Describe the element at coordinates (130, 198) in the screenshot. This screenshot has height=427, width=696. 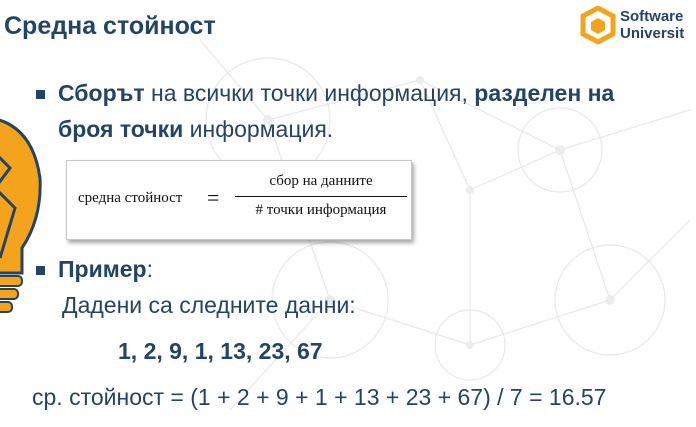
I see `formula-lhs: средна стойност` at that location.